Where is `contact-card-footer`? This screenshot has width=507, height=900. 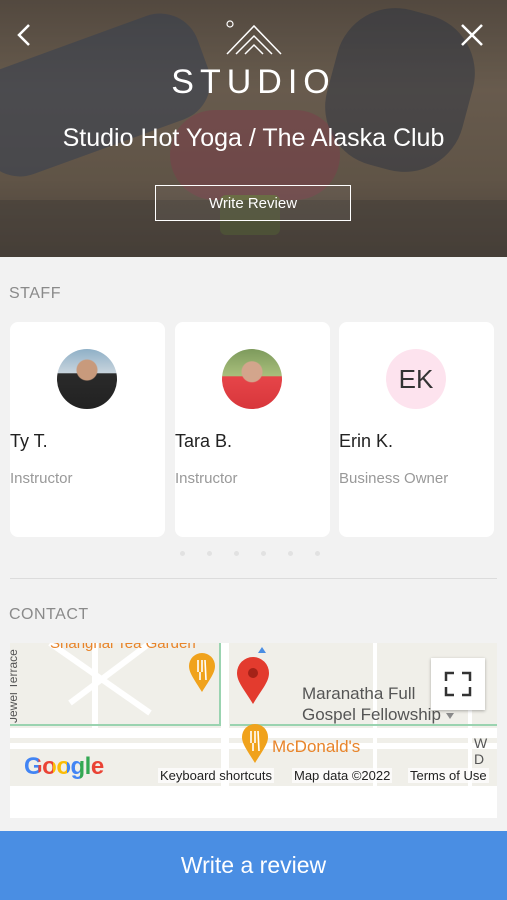 contact-card-footer is located at coordinates (253, 802).